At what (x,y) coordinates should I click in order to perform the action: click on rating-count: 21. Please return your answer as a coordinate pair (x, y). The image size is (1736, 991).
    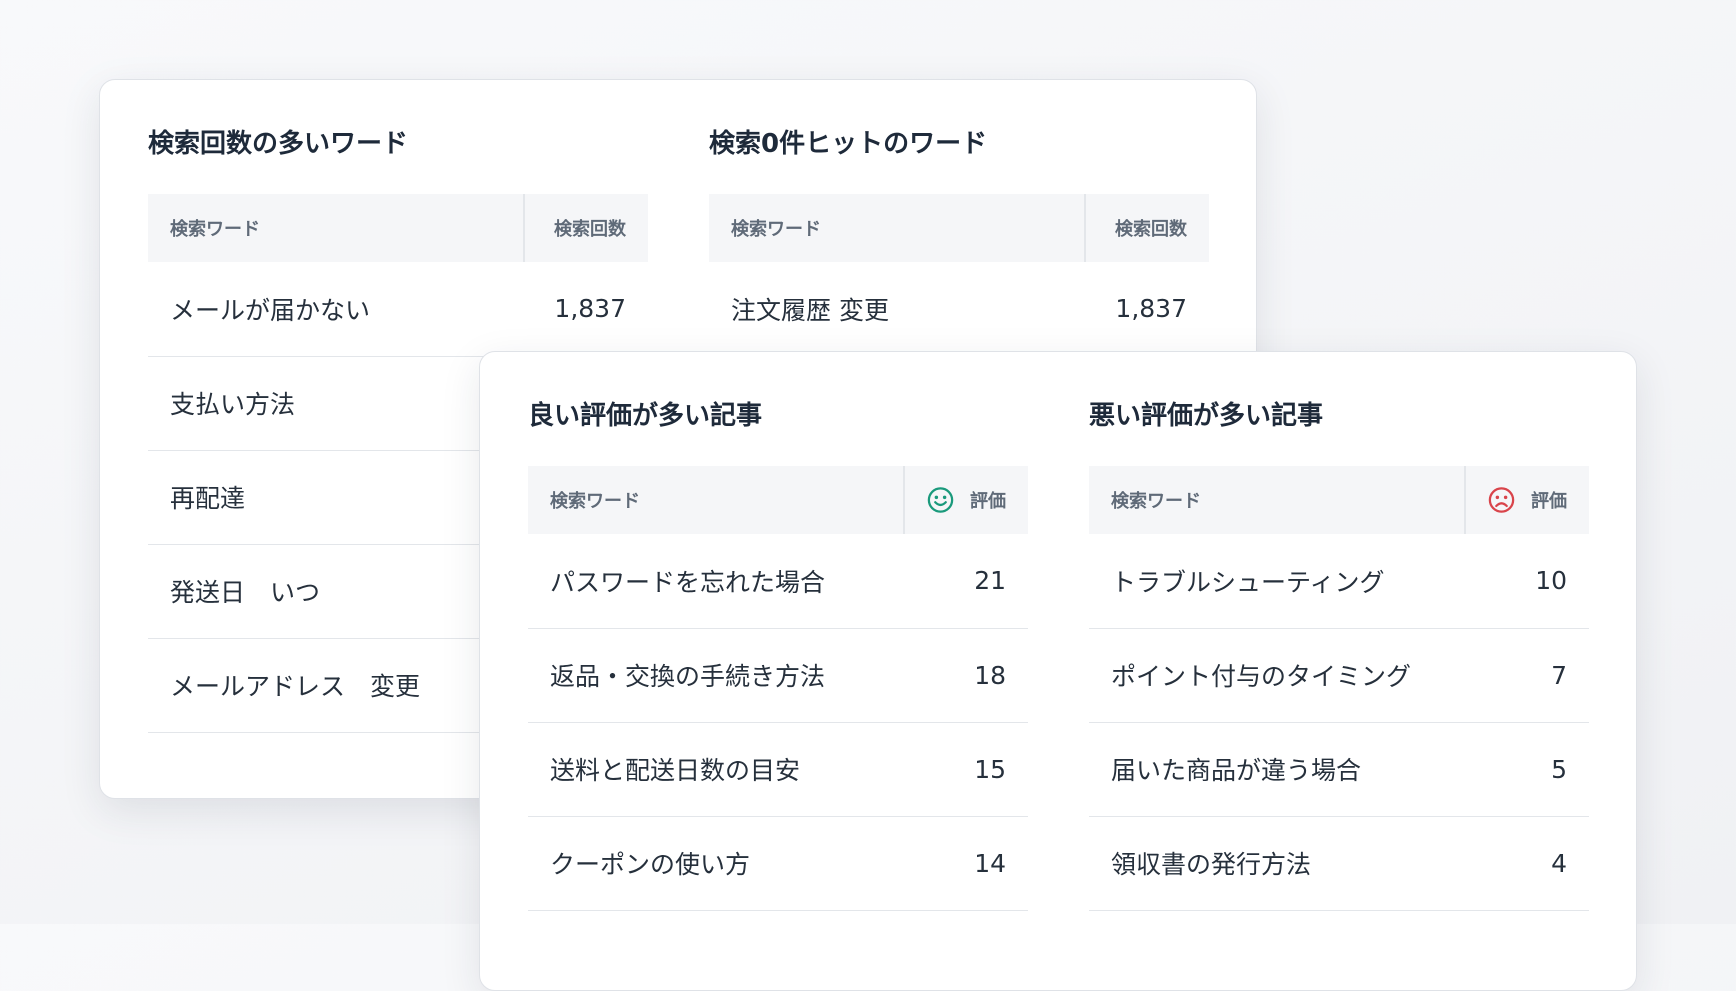
    Looking at the image, I should click on (966, 581).